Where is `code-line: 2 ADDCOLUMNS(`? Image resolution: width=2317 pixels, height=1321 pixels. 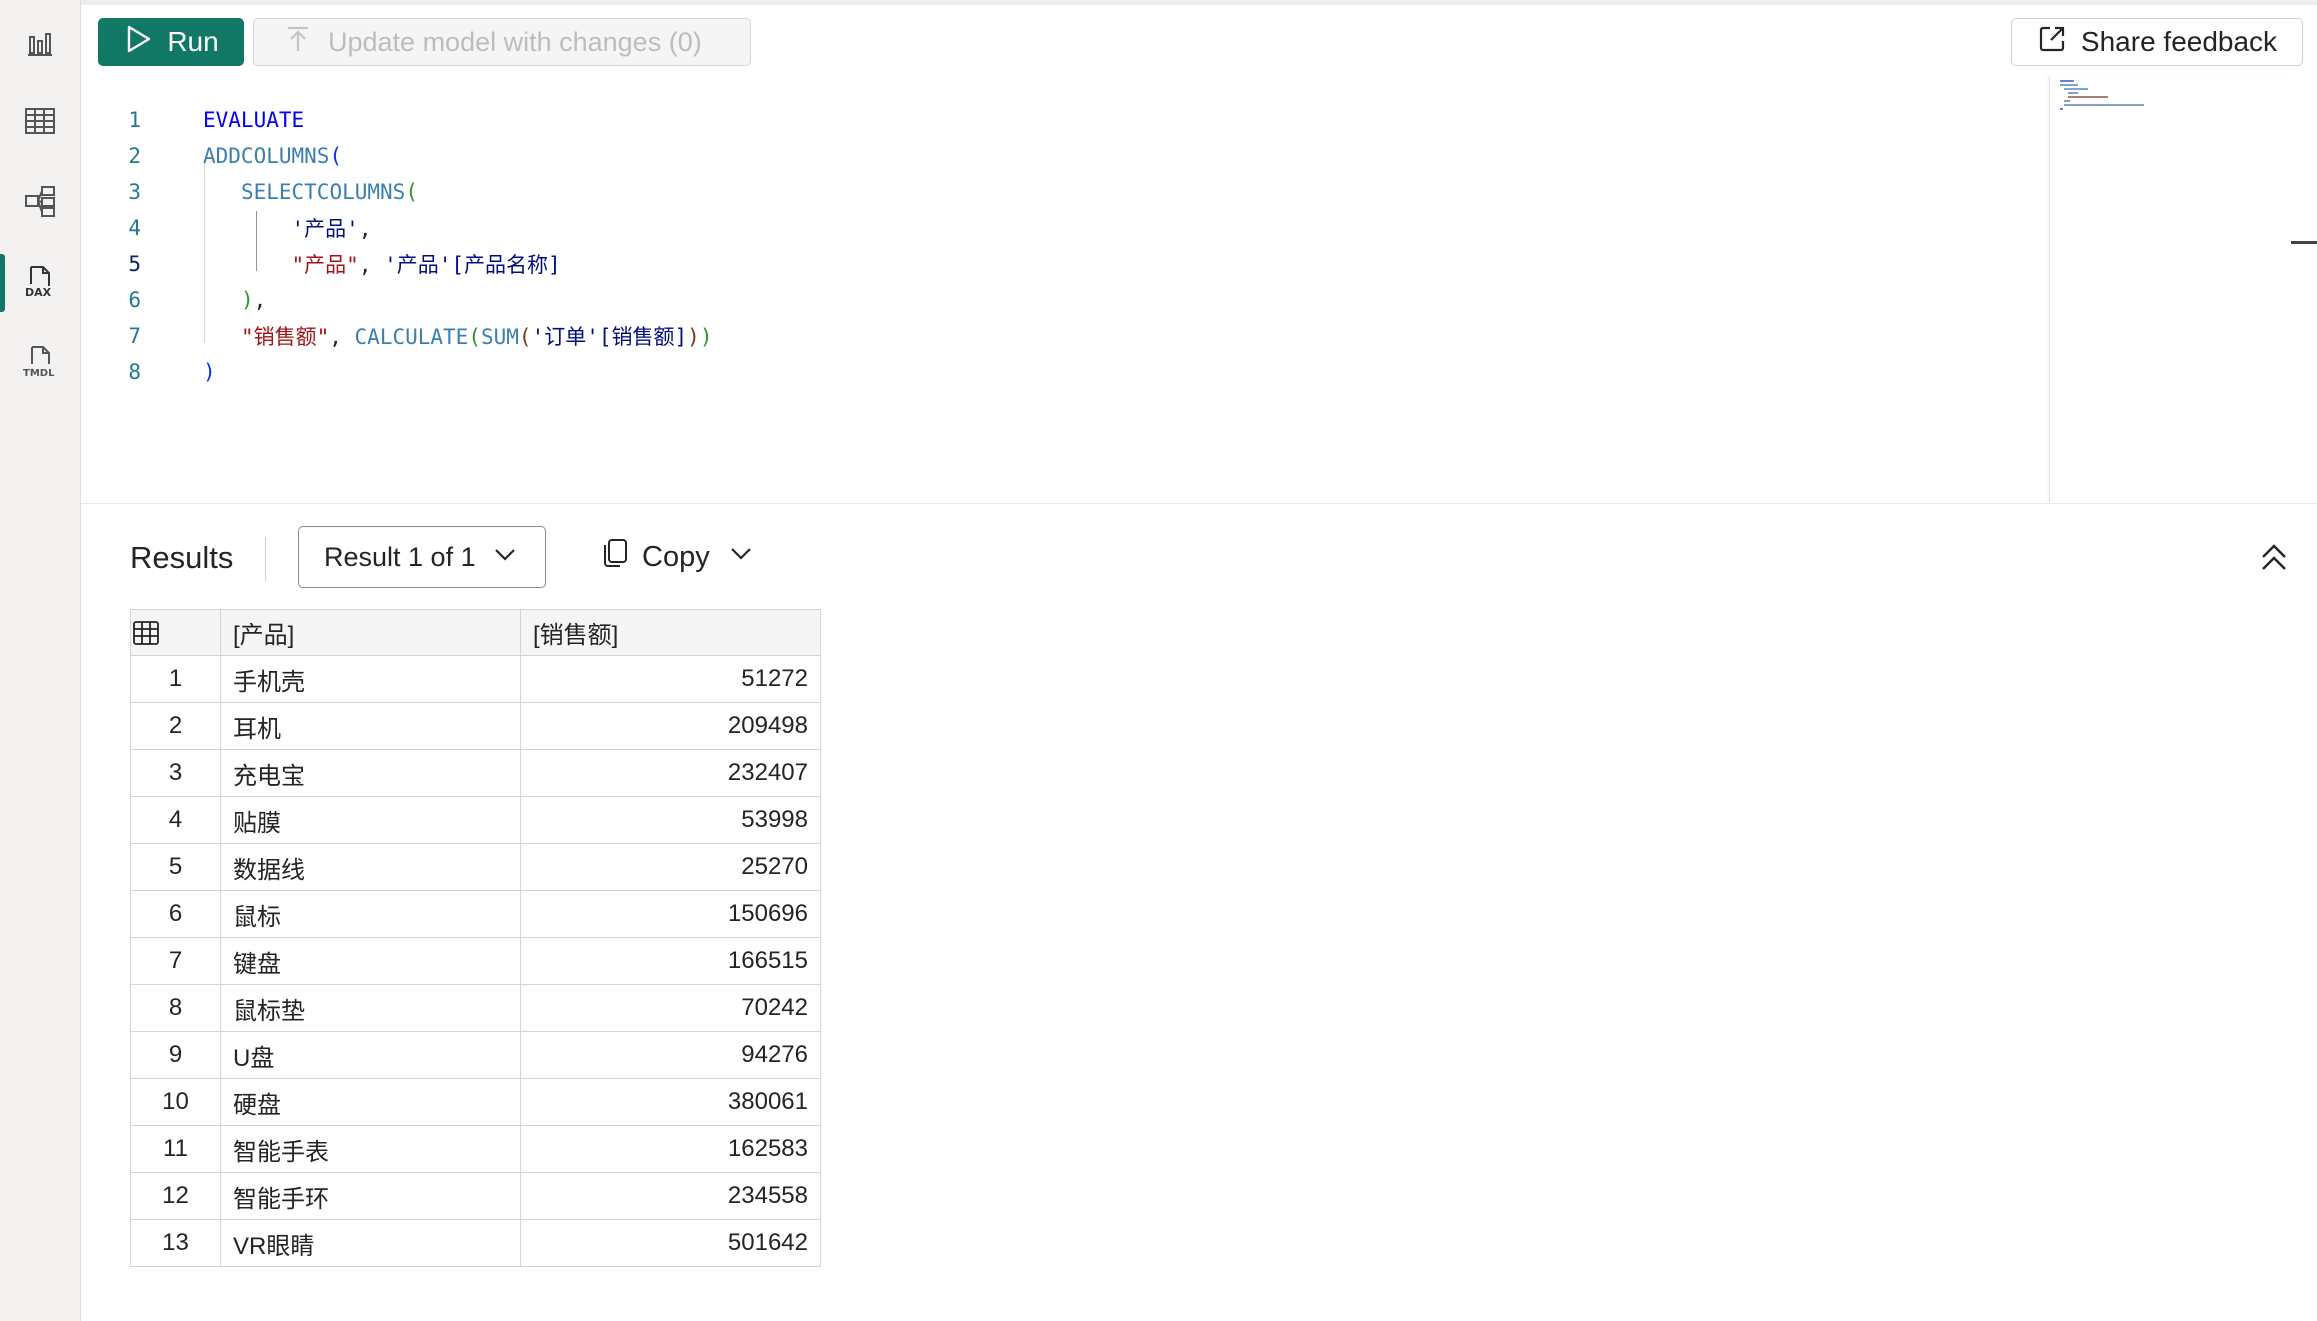 code-line: 2 ADDCOLUMNS( is located at coordinates (211, 156).